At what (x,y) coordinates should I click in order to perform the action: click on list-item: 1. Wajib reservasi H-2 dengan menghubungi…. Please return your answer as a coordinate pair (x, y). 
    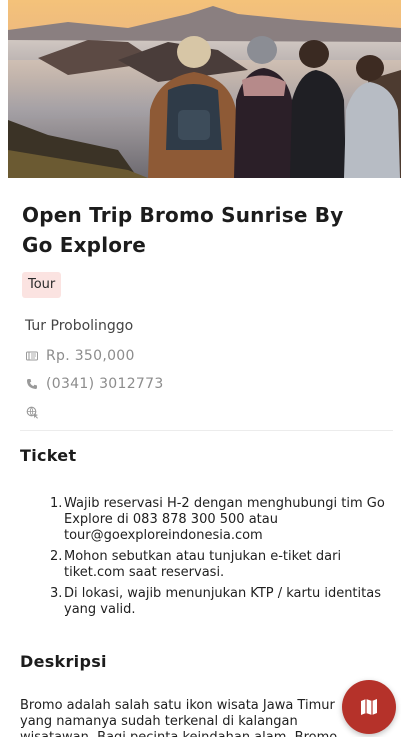
    Looking at the image, I should click on (217, 519).